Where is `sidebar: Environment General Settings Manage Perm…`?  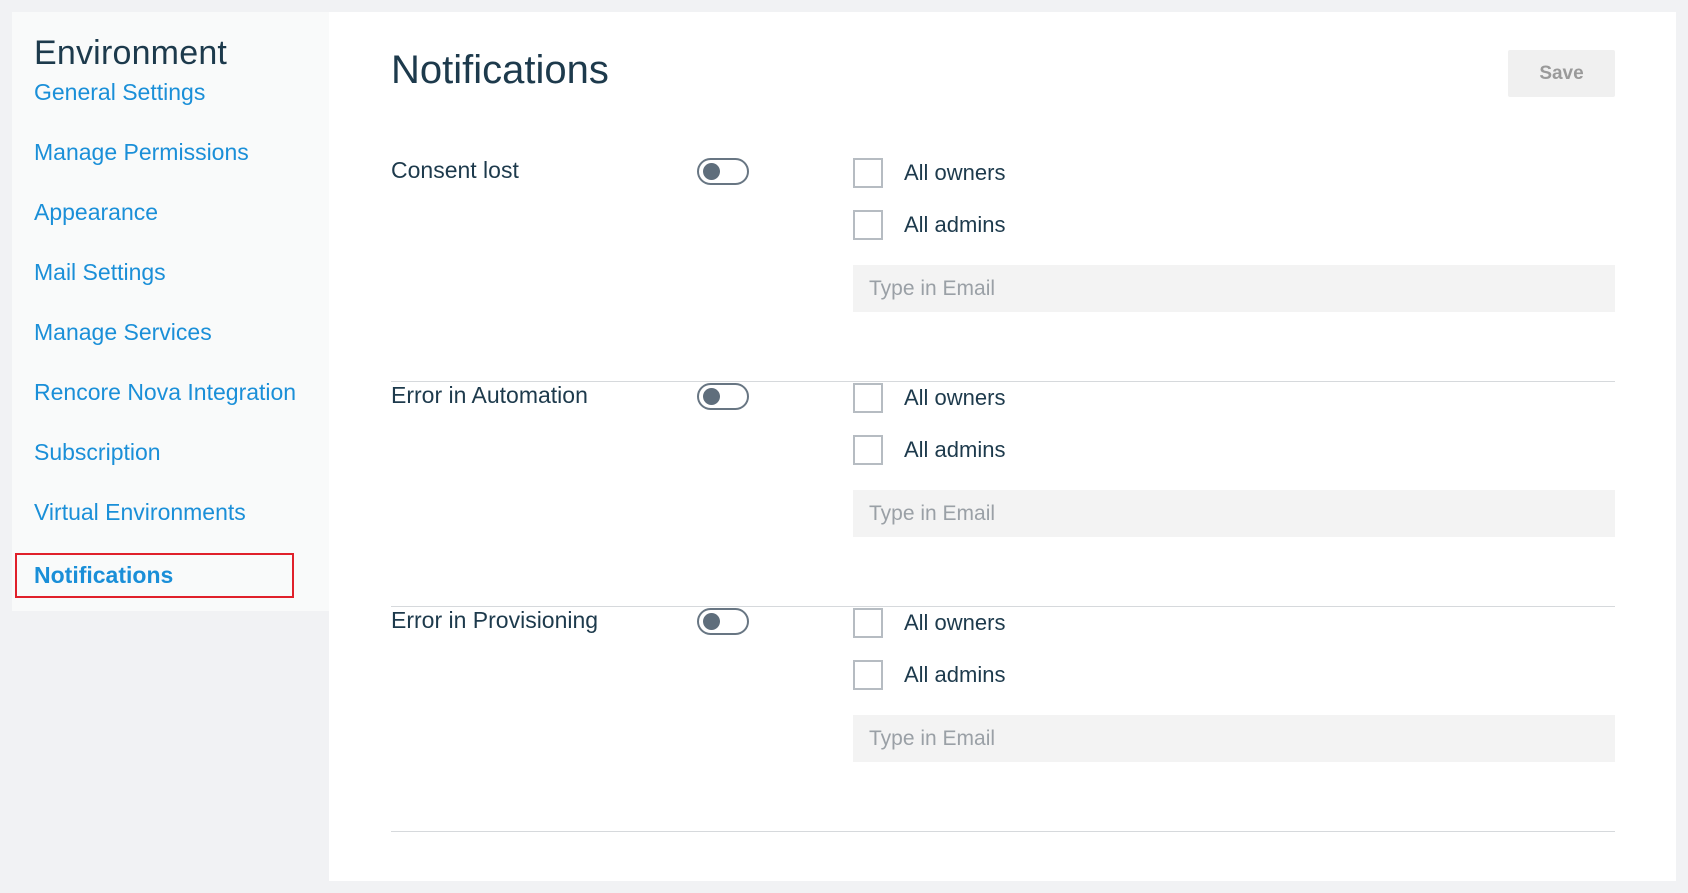
sidebar: Environment General Settings Manage Perm… is located at coordinates (170, 311).